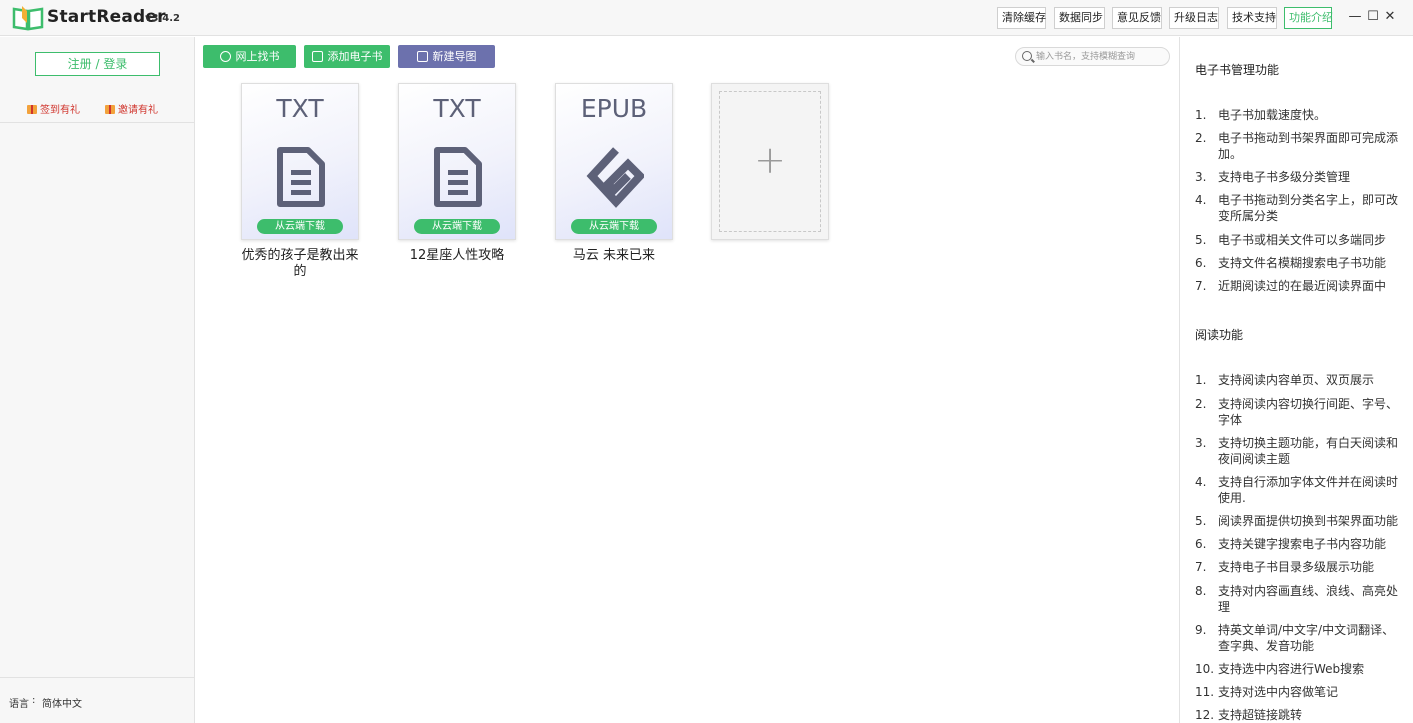 This screenshot has width=1413, height=723. What do you see at coordinates (1308, 490) in the screenshot?
I see `feature-text: 支持自行添加字体文件并在阅读时使用.` at bounding box center [1308, 490].